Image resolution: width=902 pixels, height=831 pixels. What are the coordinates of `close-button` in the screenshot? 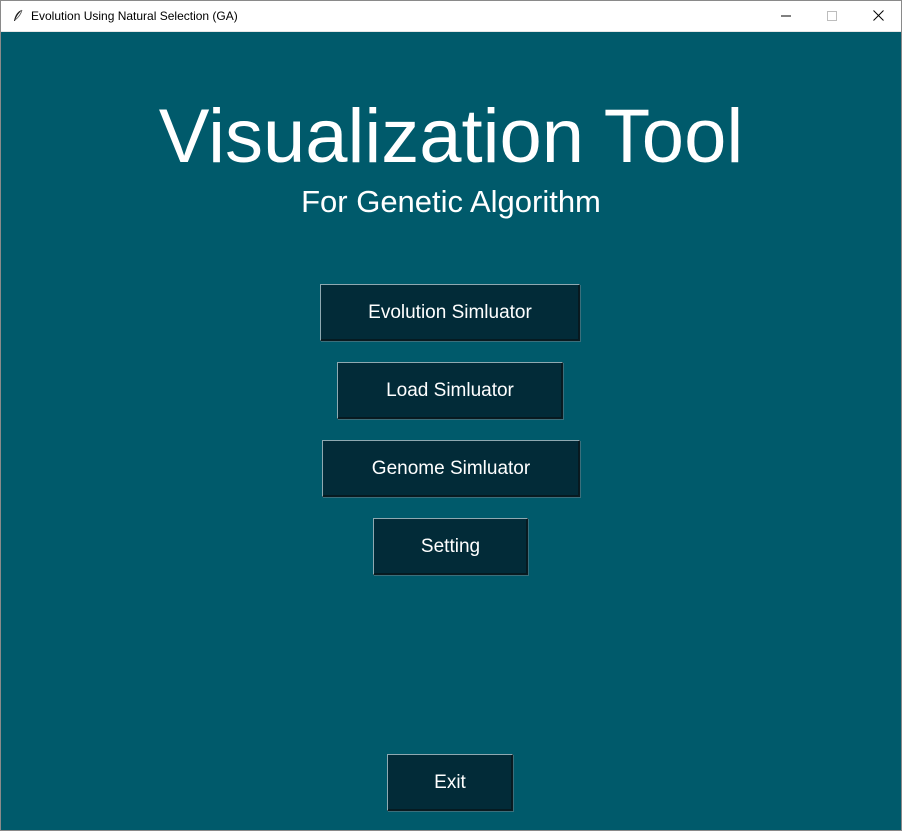 It's located at (878, 16).